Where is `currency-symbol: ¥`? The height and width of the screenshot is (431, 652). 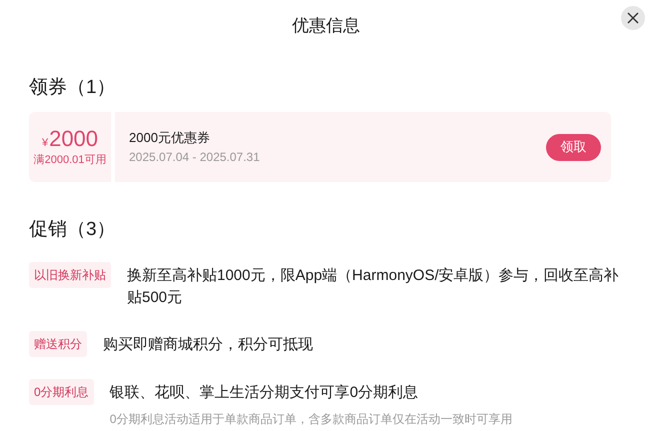 currency-symbol: ¥ is located at coordinates (45, 143).